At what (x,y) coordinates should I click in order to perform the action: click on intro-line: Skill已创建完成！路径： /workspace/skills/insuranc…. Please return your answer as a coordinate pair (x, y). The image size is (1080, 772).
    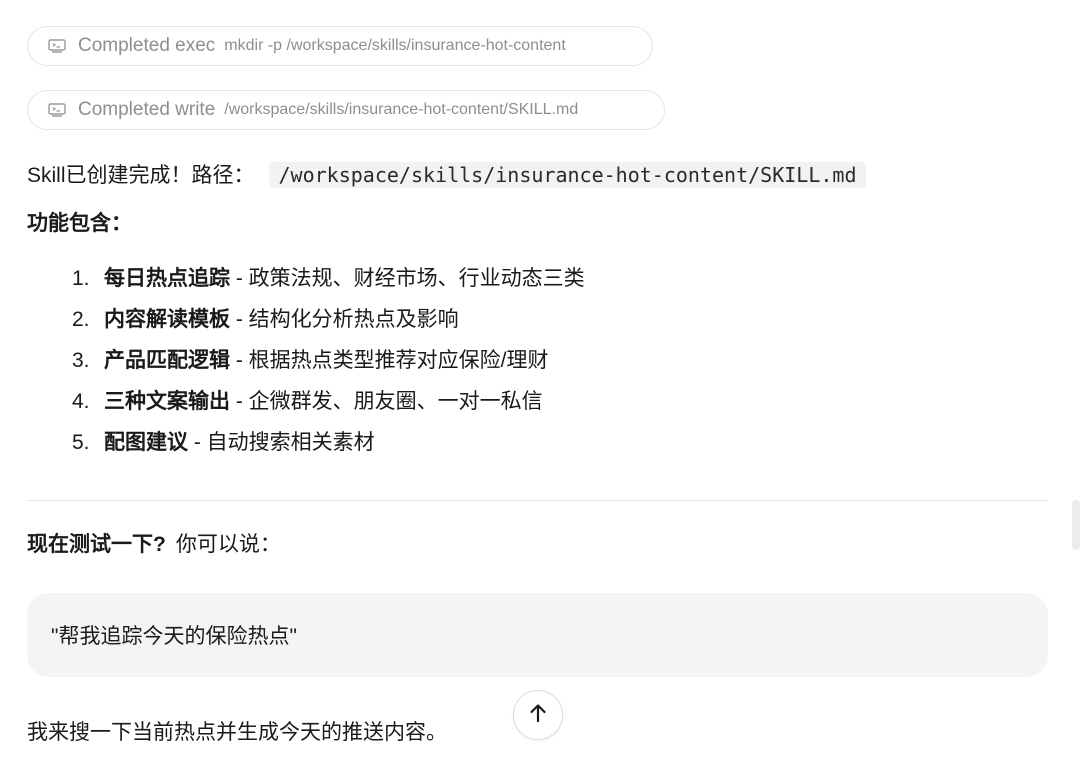
    Looking at the image, I should click on (447, 175).